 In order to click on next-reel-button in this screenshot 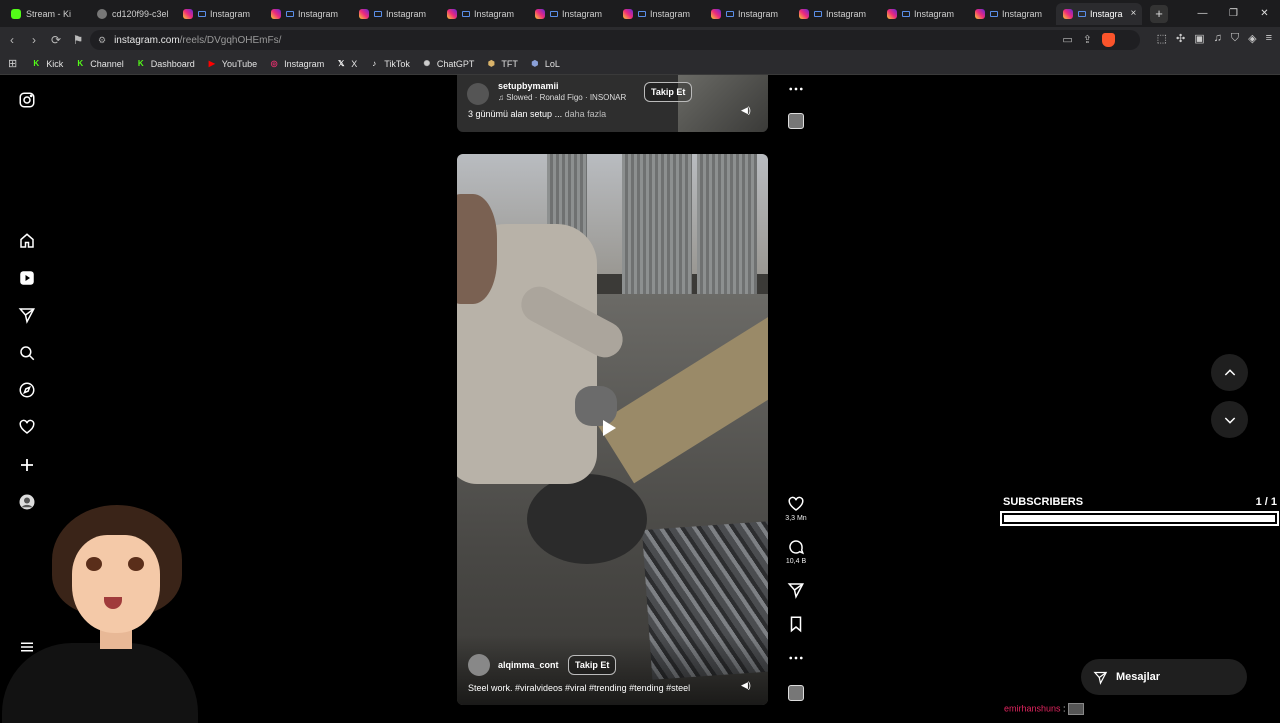, I will do `click(1229, 419)`.